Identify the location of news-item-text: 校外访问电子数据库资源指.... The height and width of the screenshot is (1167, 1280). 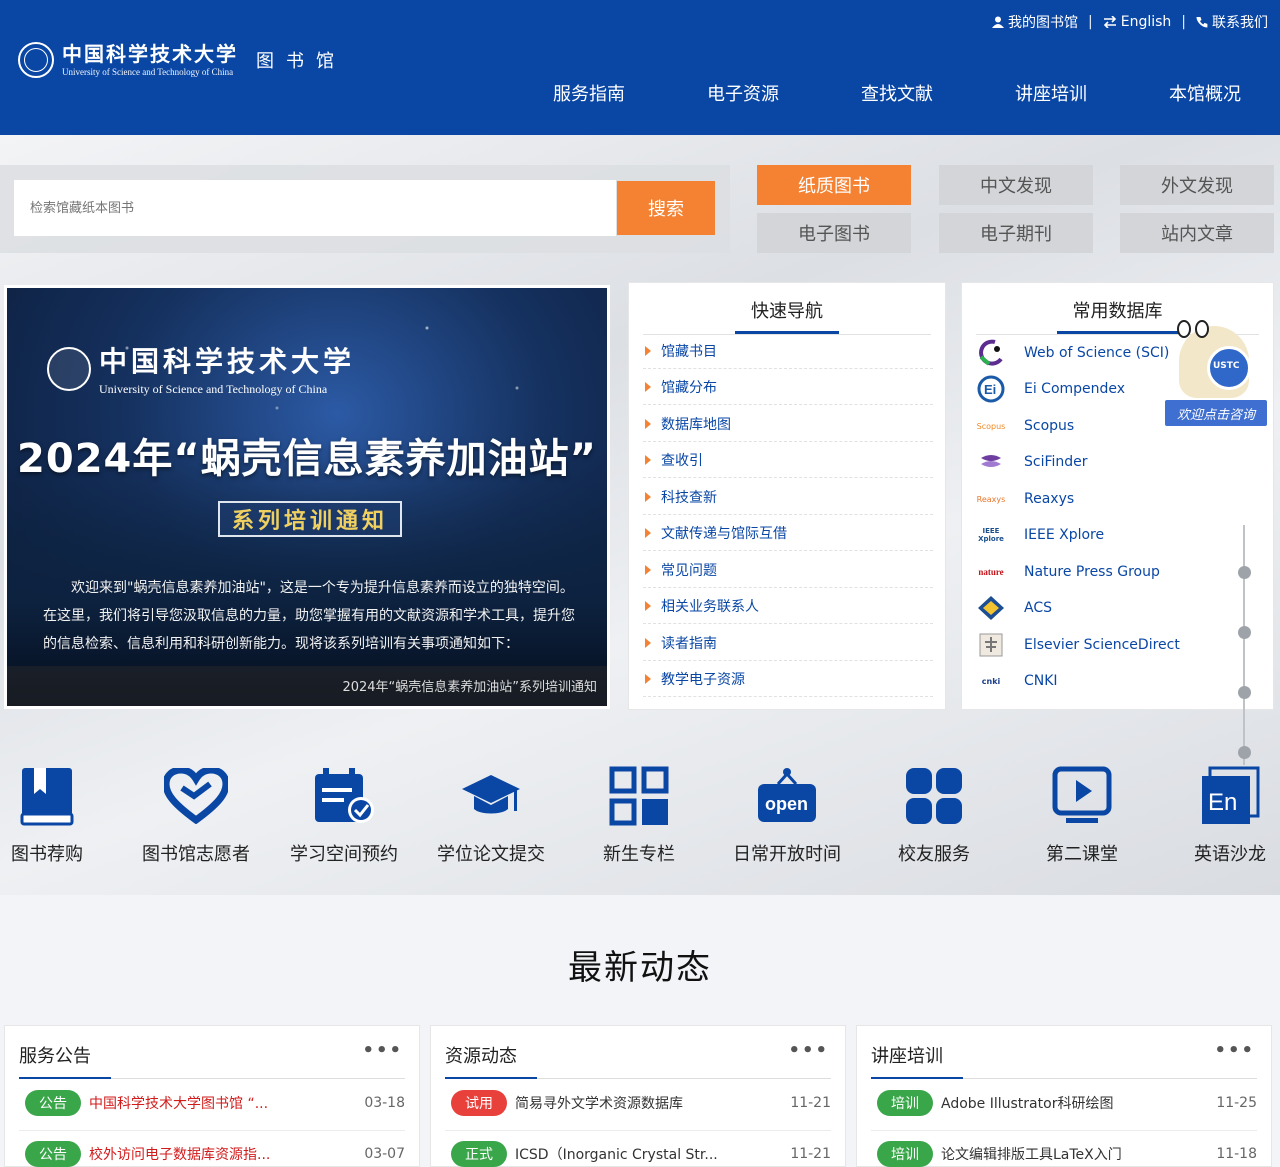
(180, 1155).